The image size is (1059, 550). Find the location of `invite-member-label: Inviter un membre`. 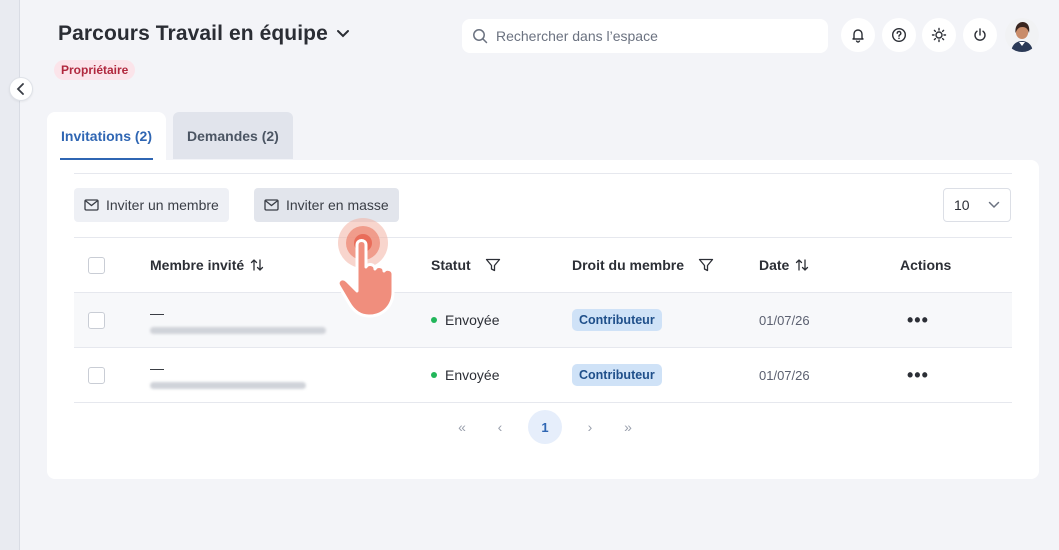

invite-member-label: Inviter un membre is located at coordinates (162, 205).